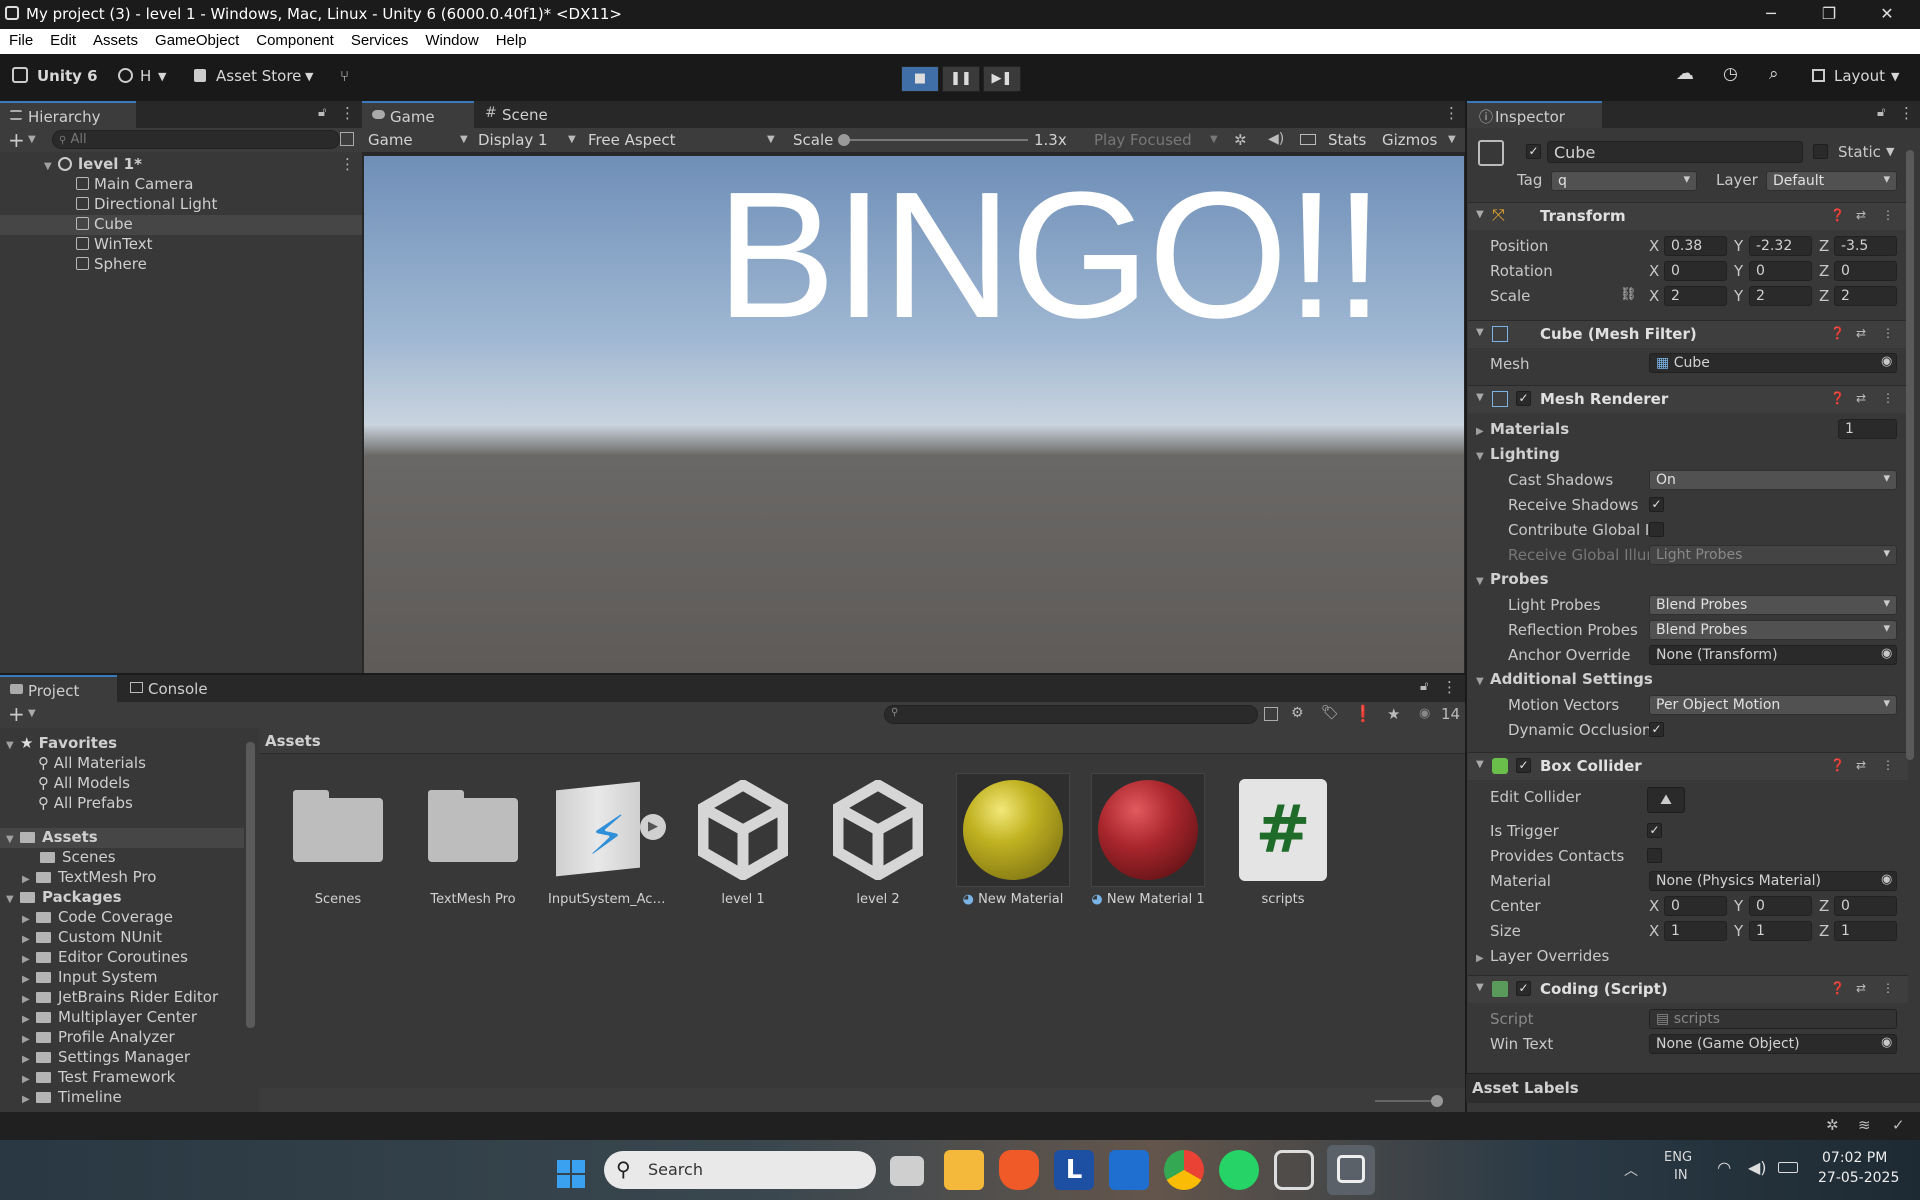  Describe the element at coordinates (347, 164) in the screenshot. I see `scene-more-icon: ⋮` at that location.